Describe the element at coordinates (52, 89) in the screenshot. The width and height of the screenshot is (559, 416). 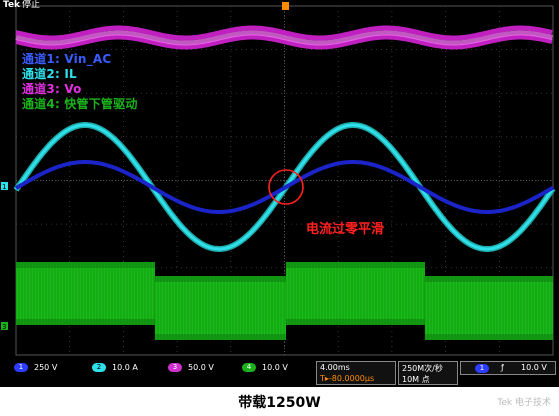
I see `legend-ch3: 通道3: Vo` at that location.